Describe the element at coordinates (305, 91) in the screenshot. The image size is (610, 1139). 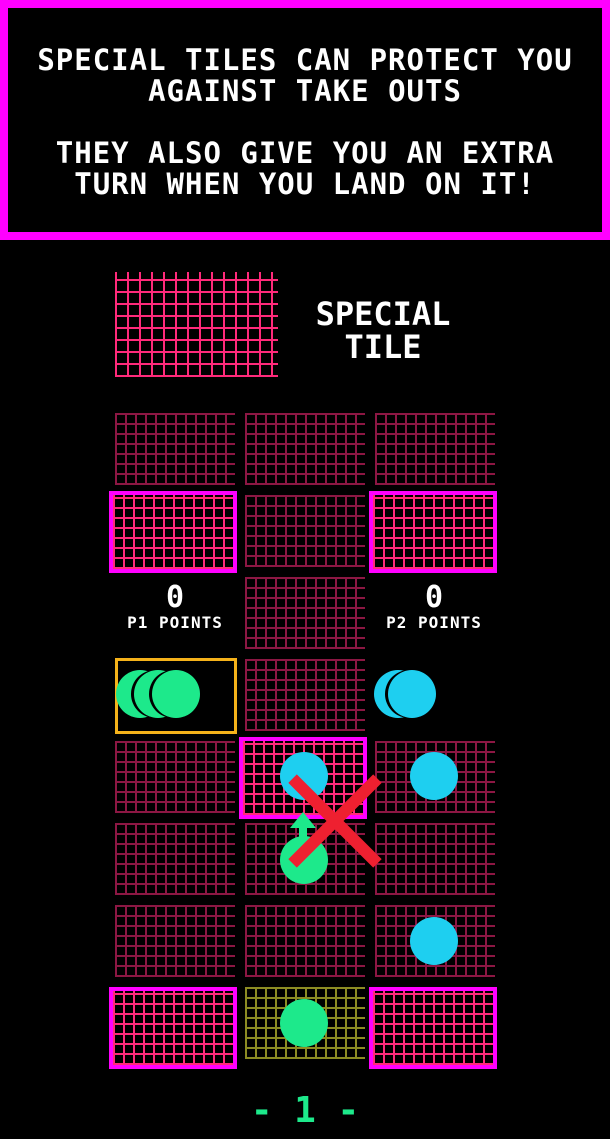
I see `banner-text: AGAINST TAKE OUTS` at that location.